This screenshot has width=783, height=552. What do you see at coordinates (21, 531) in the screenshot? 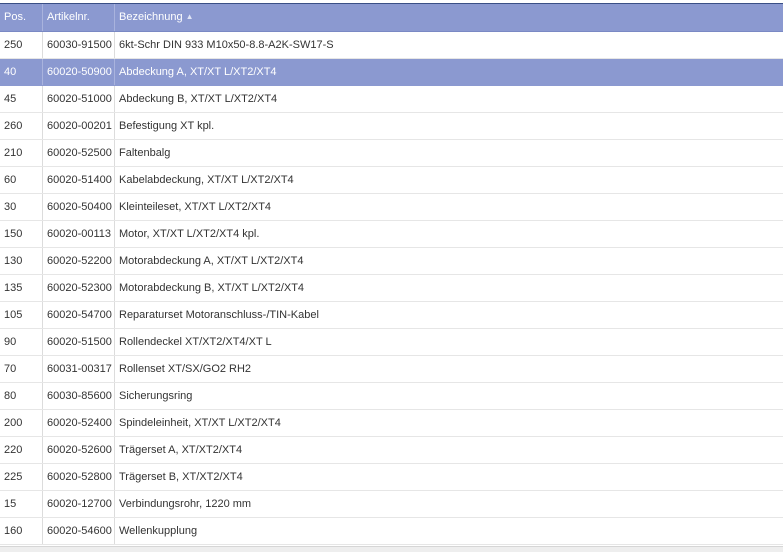
I see `cell-pos: 160` at bounding box center [21, 531].